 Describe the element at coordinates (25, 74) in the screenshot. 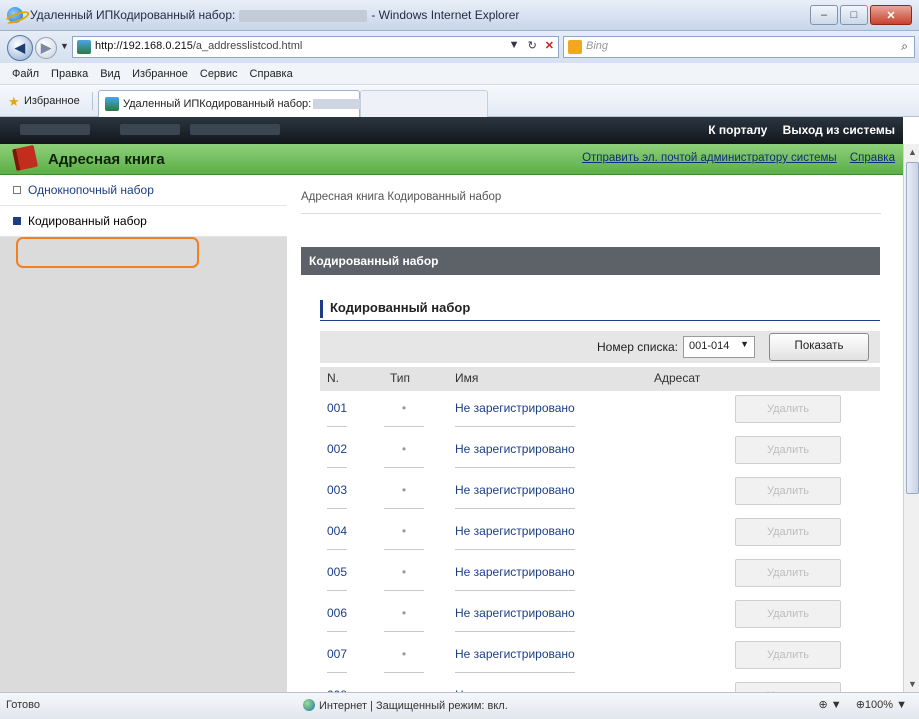

I see `menu-file: Файл` at that location.